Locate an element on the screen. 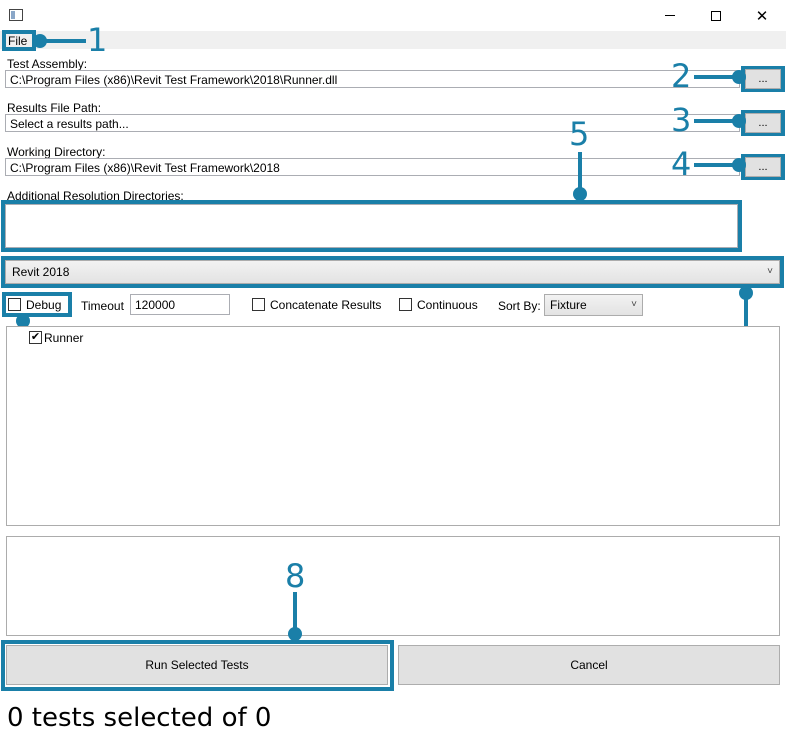 The height and width of the screenshot is (742, 786). working-dir-label: Working Directory: is located at coordinates (56, 152).